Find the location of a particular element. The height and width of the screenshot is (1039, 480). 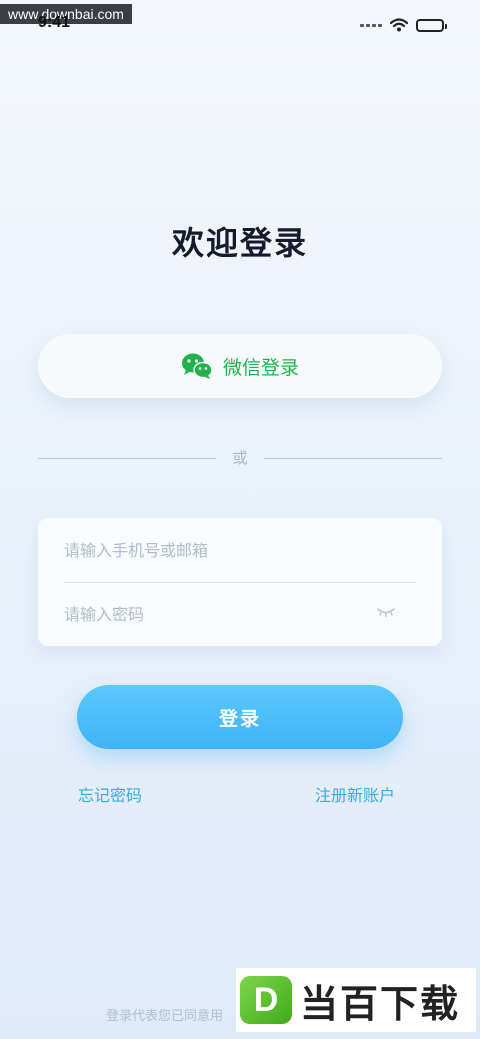

login-form is located at coordinates (240, 582).